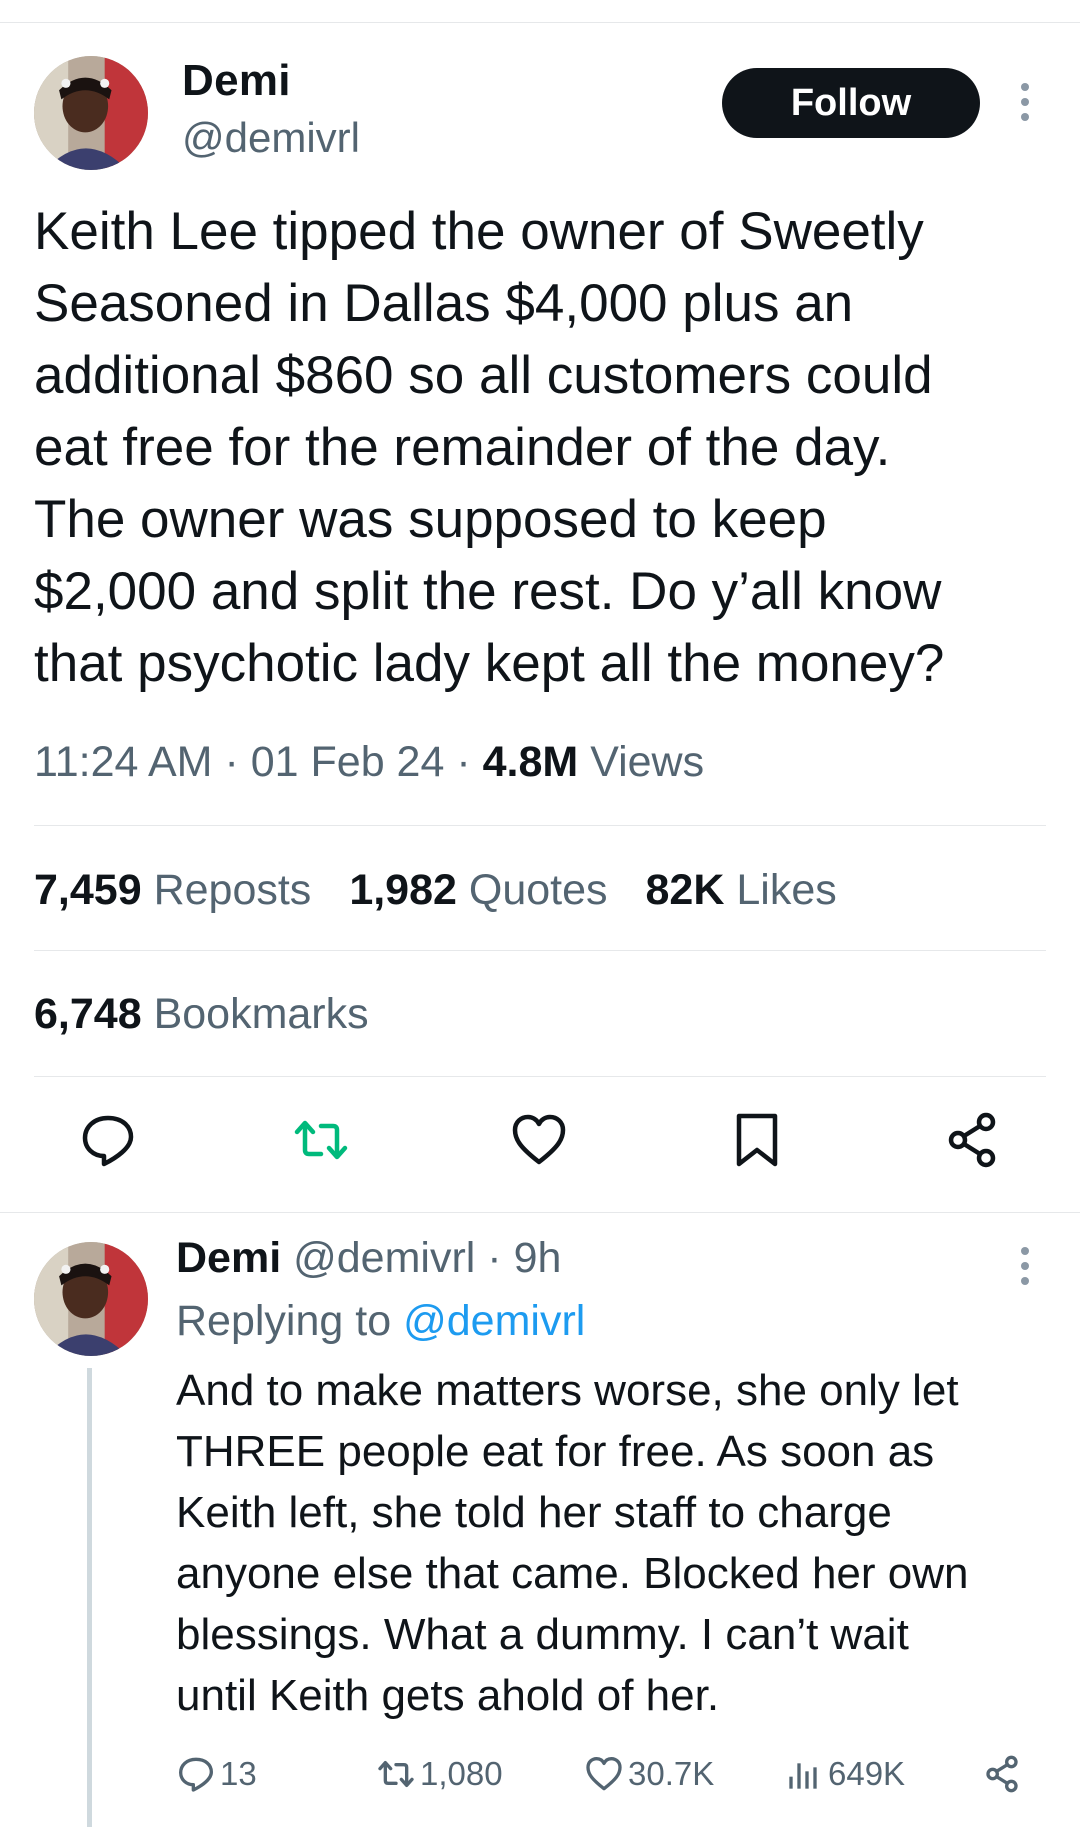  What do you see at coordinates (238, 1773) in the screenshot?
I see `reply-replies-count: 13` at bounding box center [238, 1773].